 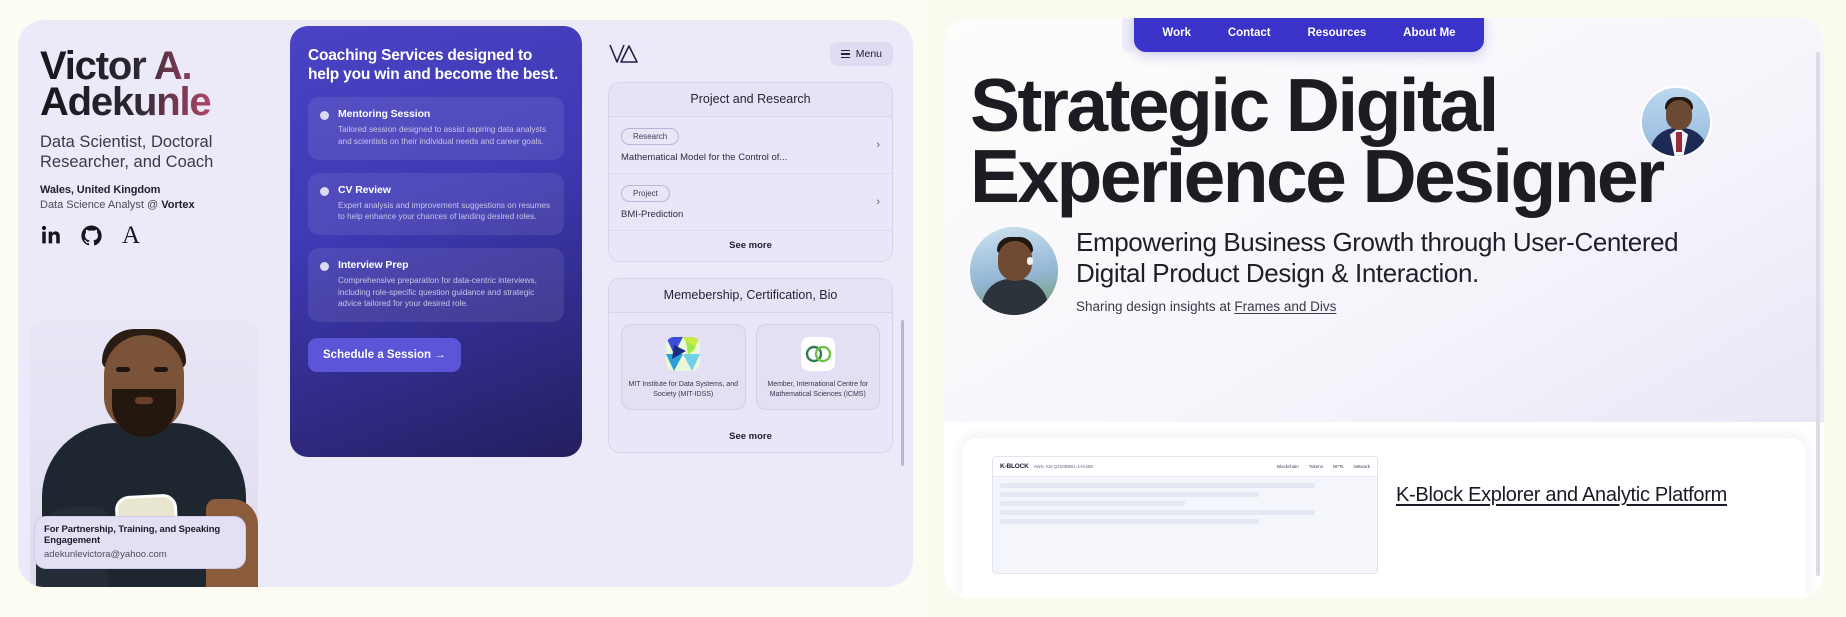 I want to click on menu-label: Menu, so click(x=868, y=54).